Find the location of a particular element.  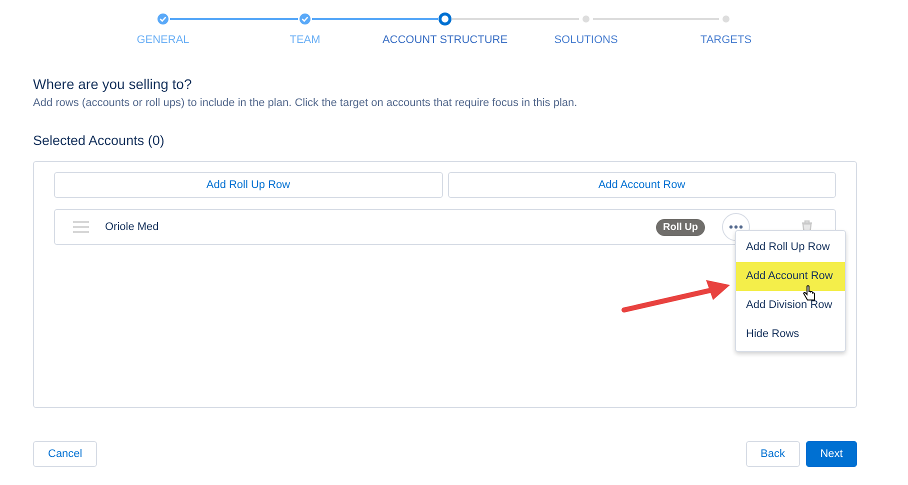

menu-item: Add Division Row is located at coordinates (790, 305).